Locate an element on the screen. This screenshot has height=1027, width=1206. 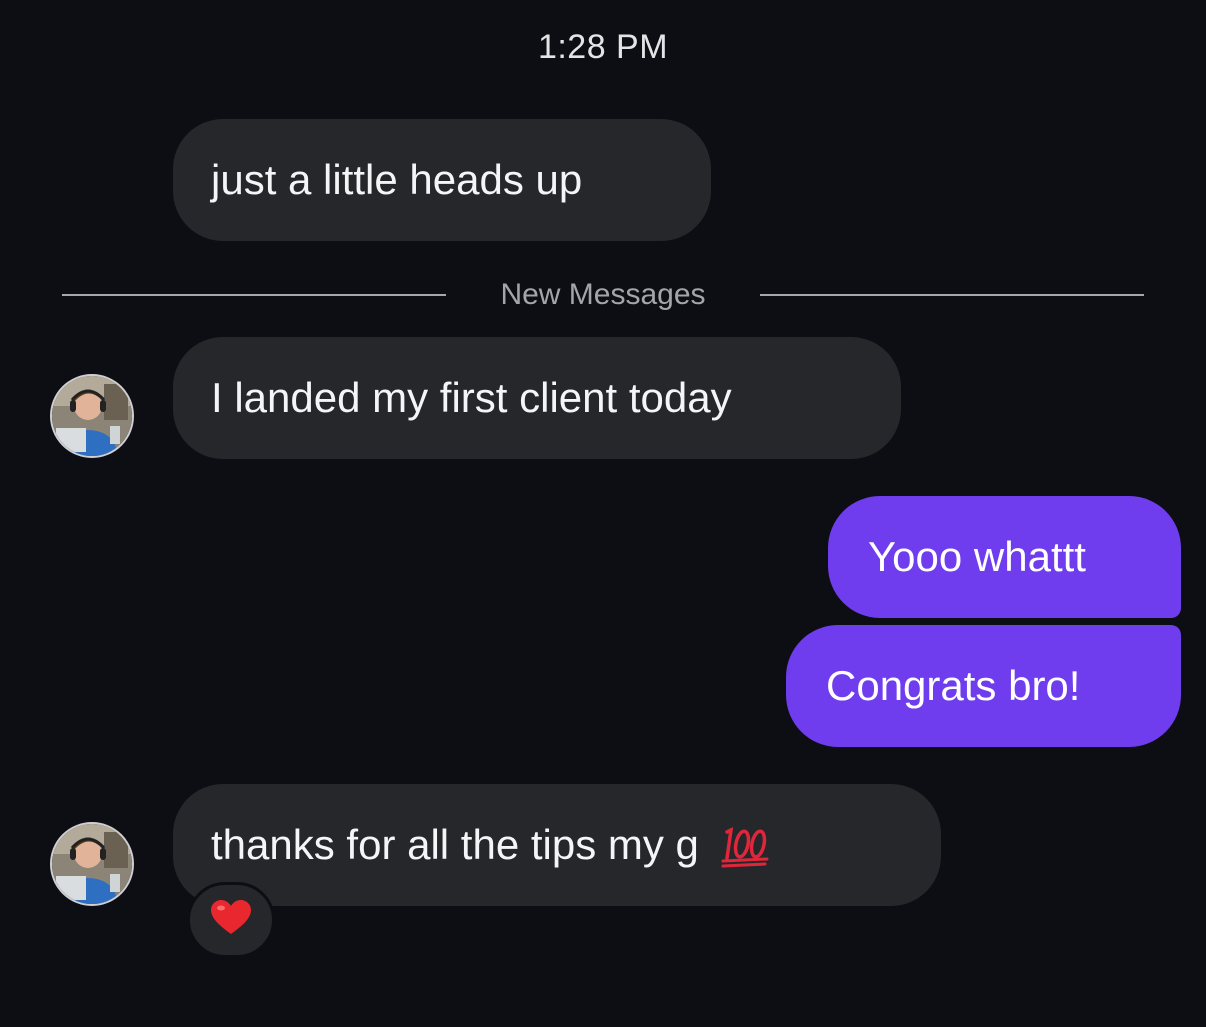
red-heart-icon is located at coordinates (231, 920).